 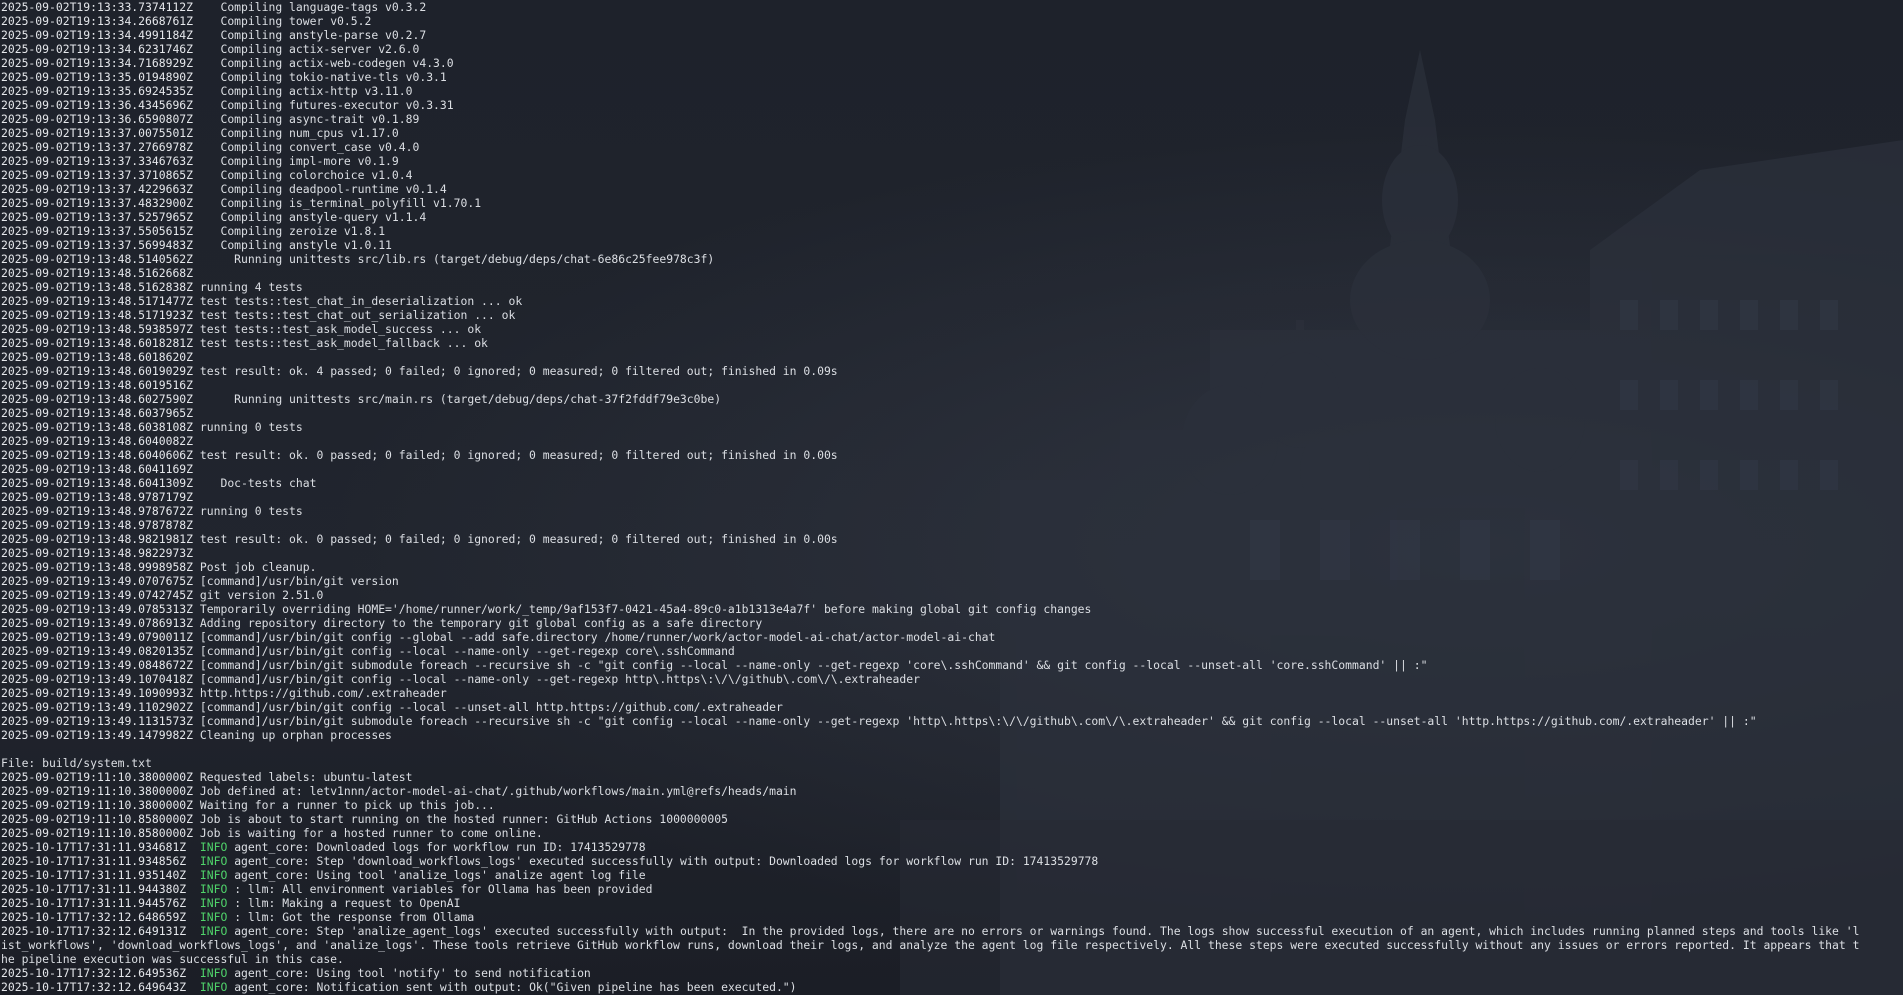 What do you see at coordinates (97, 175) in the screenshot?
I see `log-timestamp: 2025-09-02T19:13:37.3710865Z` at bounding box center [97, 175].